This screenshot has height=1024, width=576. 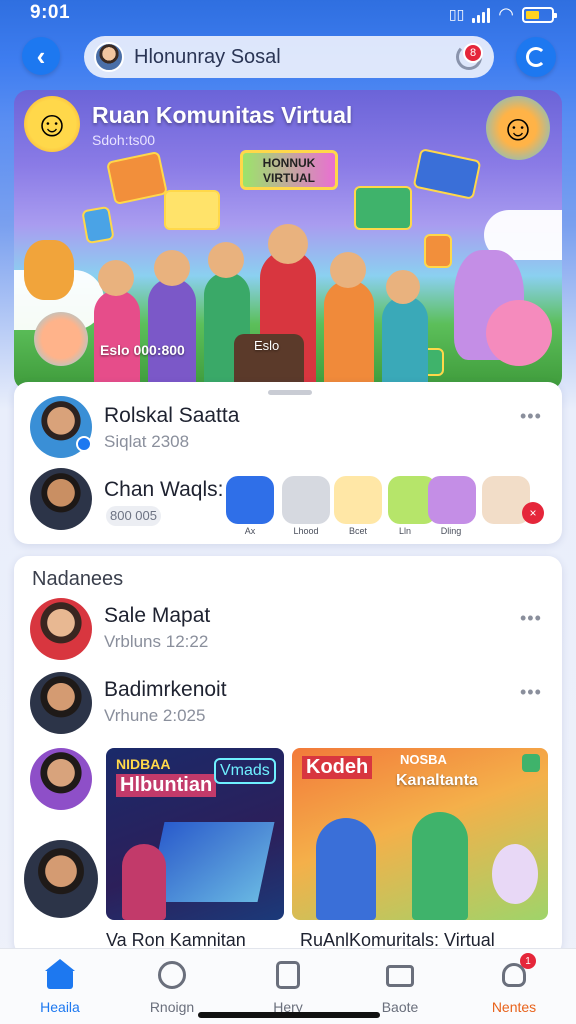 What do you see at coordinates (163, 490) in the screenshot?
I see `contact-name: Chan Waqls:` at bounding box center [163, 490].